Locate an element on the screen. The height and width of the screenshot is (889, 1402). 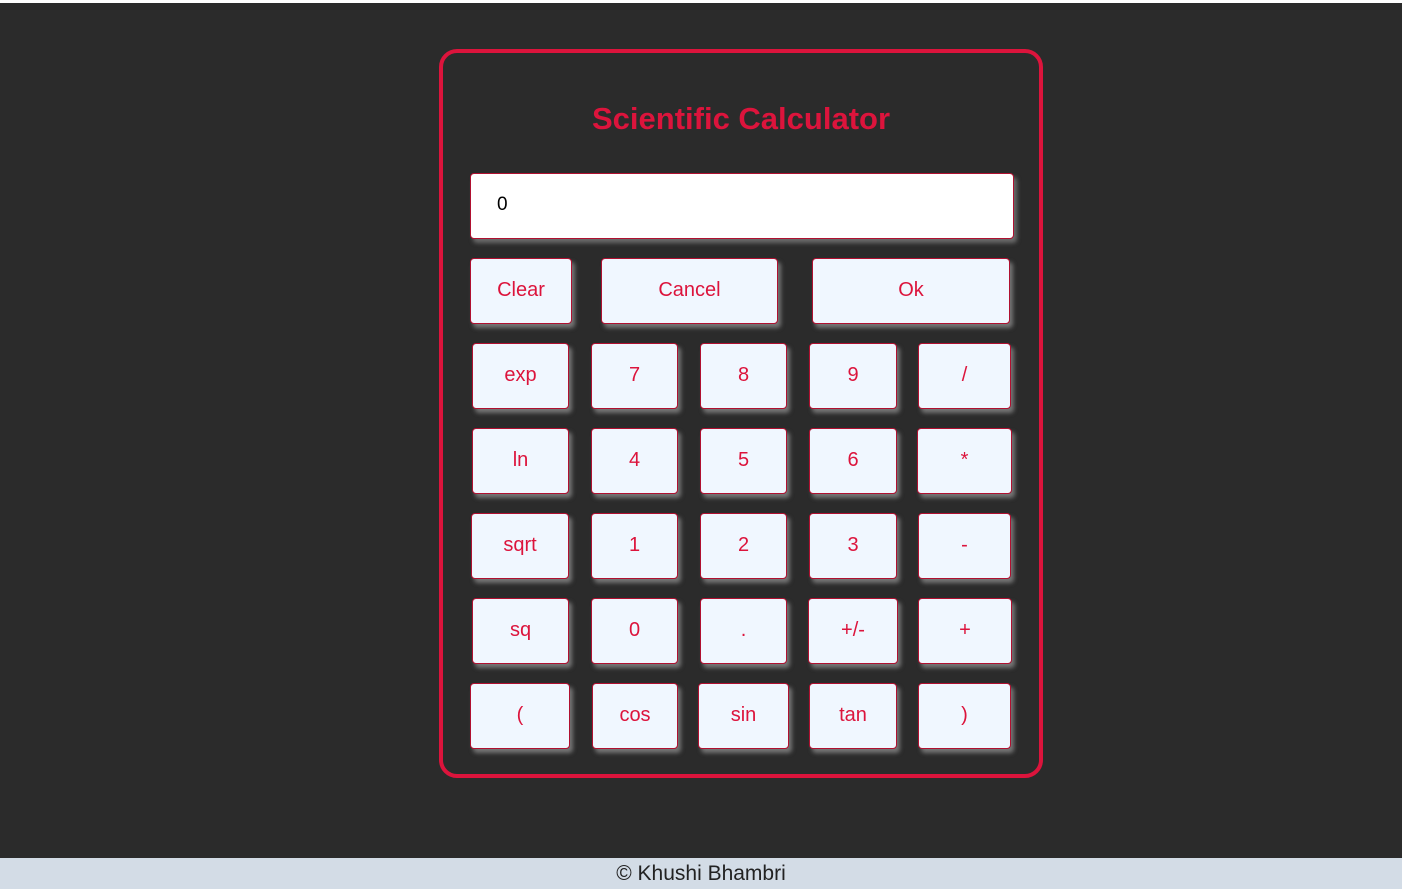
key-exp: exp is located at coordinates (520, 376).